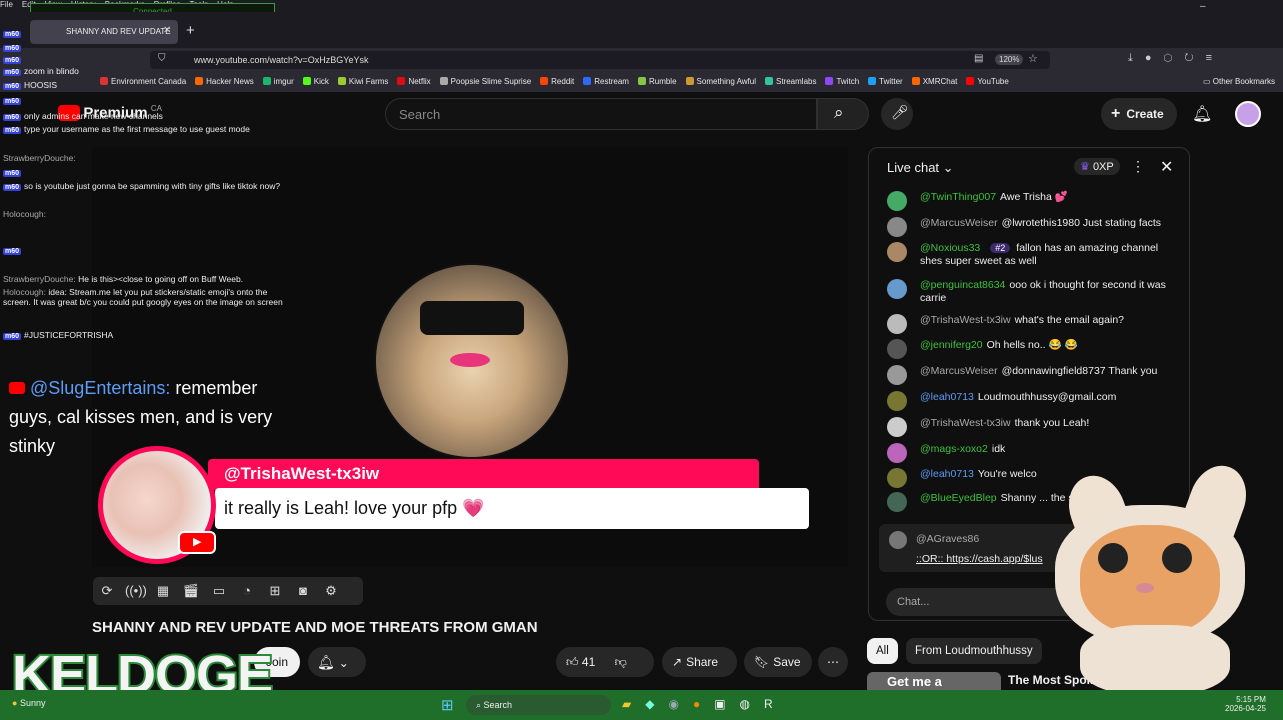 The image size is (1283, 720). I want to click on bookmark-item: Twitter, so click(885, 81).